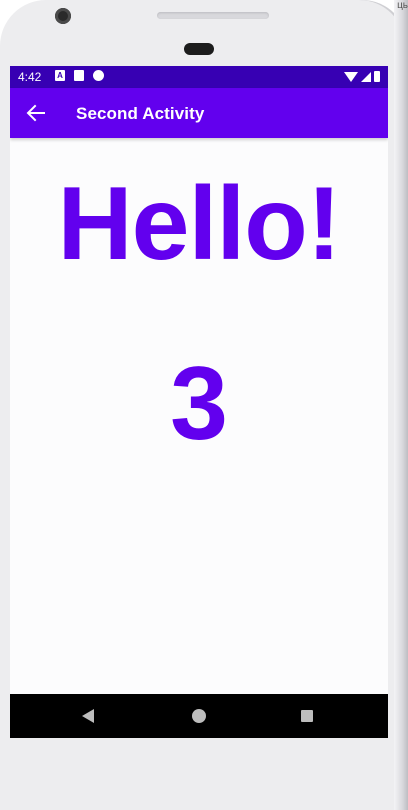  I want to click on nav-home-icon, so click(199, 716).